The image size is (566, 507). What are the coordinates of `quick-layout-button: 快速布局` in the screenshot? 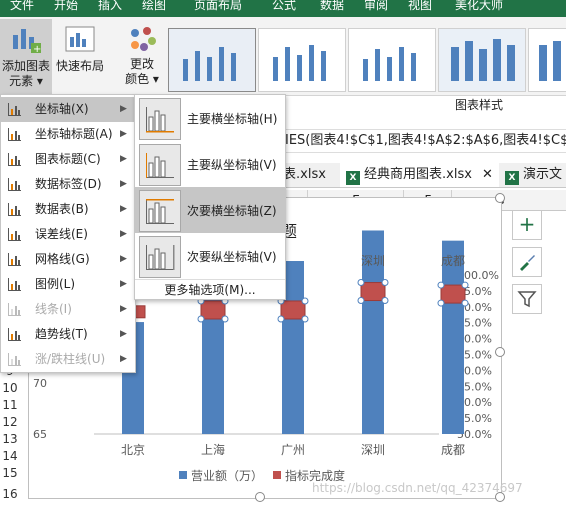 It's located at (80, 49).